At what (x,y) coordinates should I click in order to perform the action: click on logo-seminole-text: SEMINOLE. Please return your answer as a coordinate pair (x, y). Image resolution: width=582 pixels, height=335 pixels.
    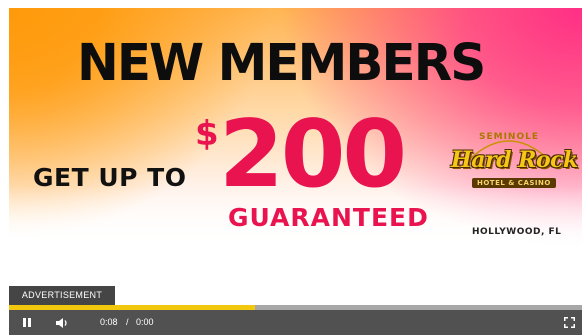
    Looking at the image, I should click on (509, 137).